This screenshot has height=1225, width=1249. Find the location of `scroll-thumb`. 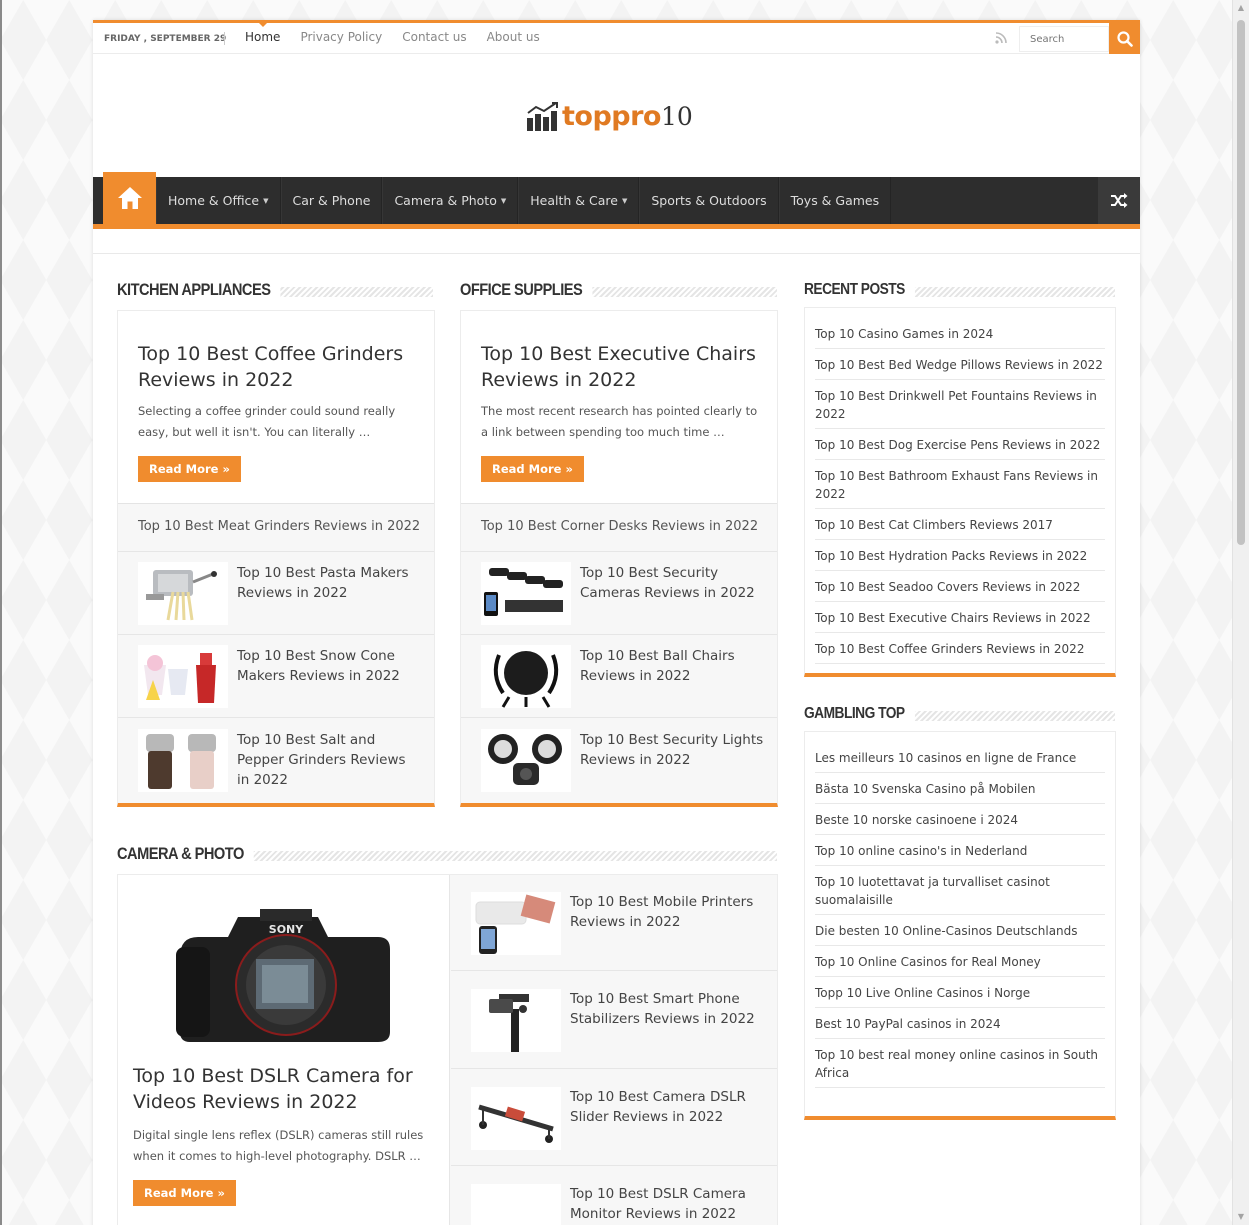

scroll-thumb is located at coordinates (1241, 282).